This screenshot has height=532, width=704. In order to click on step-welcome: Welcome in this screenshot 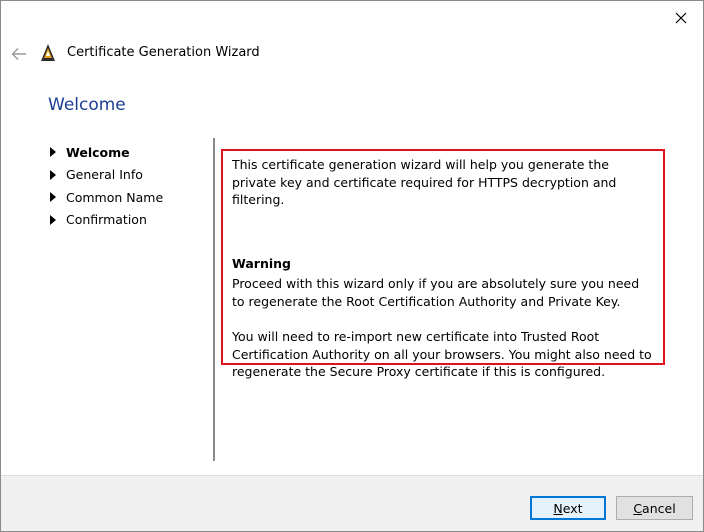, I will do `click(106, 152)`.